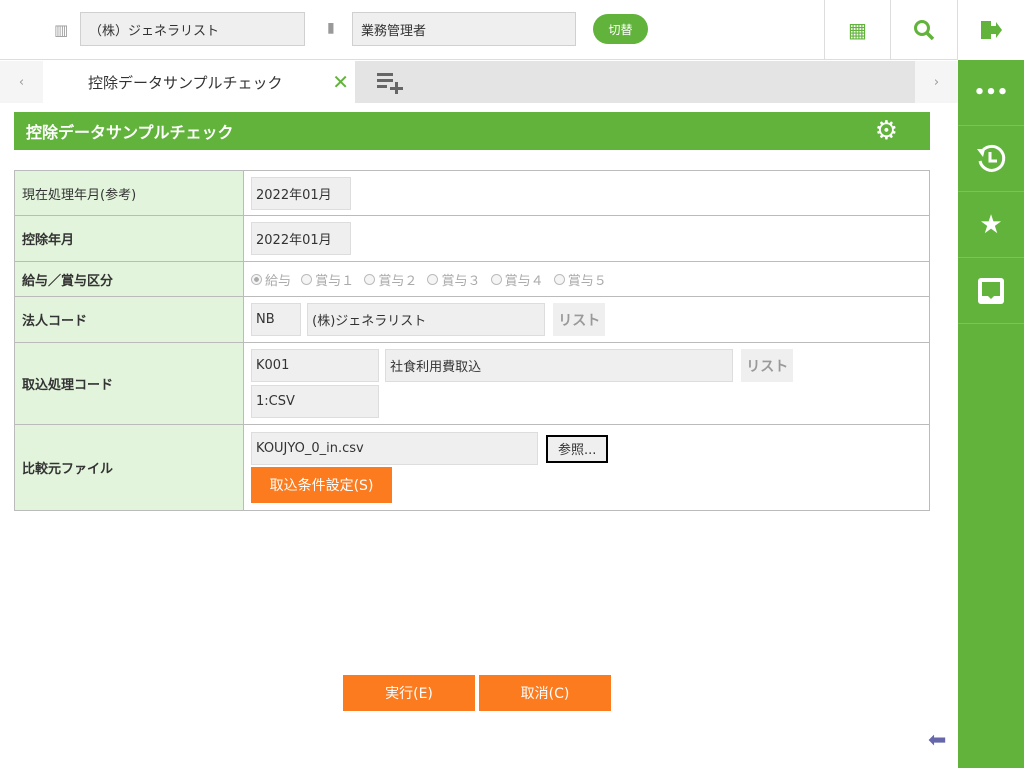  I want to click on tab-strip, so click(635, 82).